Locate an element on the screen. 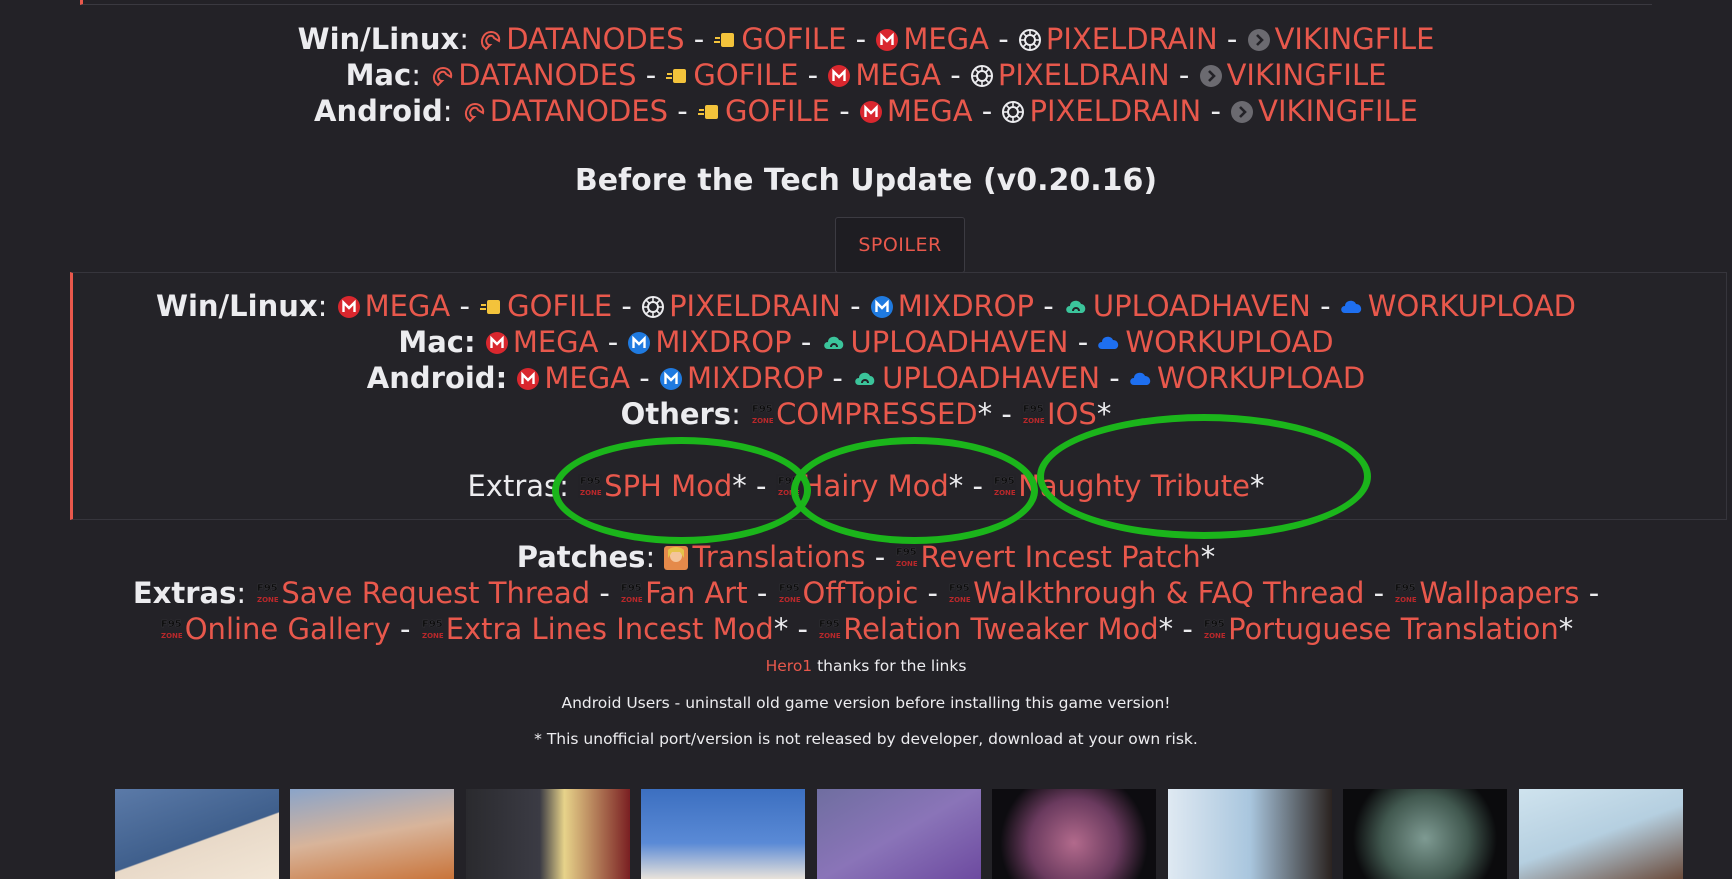 The image size is (1732, 879). link-ios: IOS is located at coordinates (1059, 414).